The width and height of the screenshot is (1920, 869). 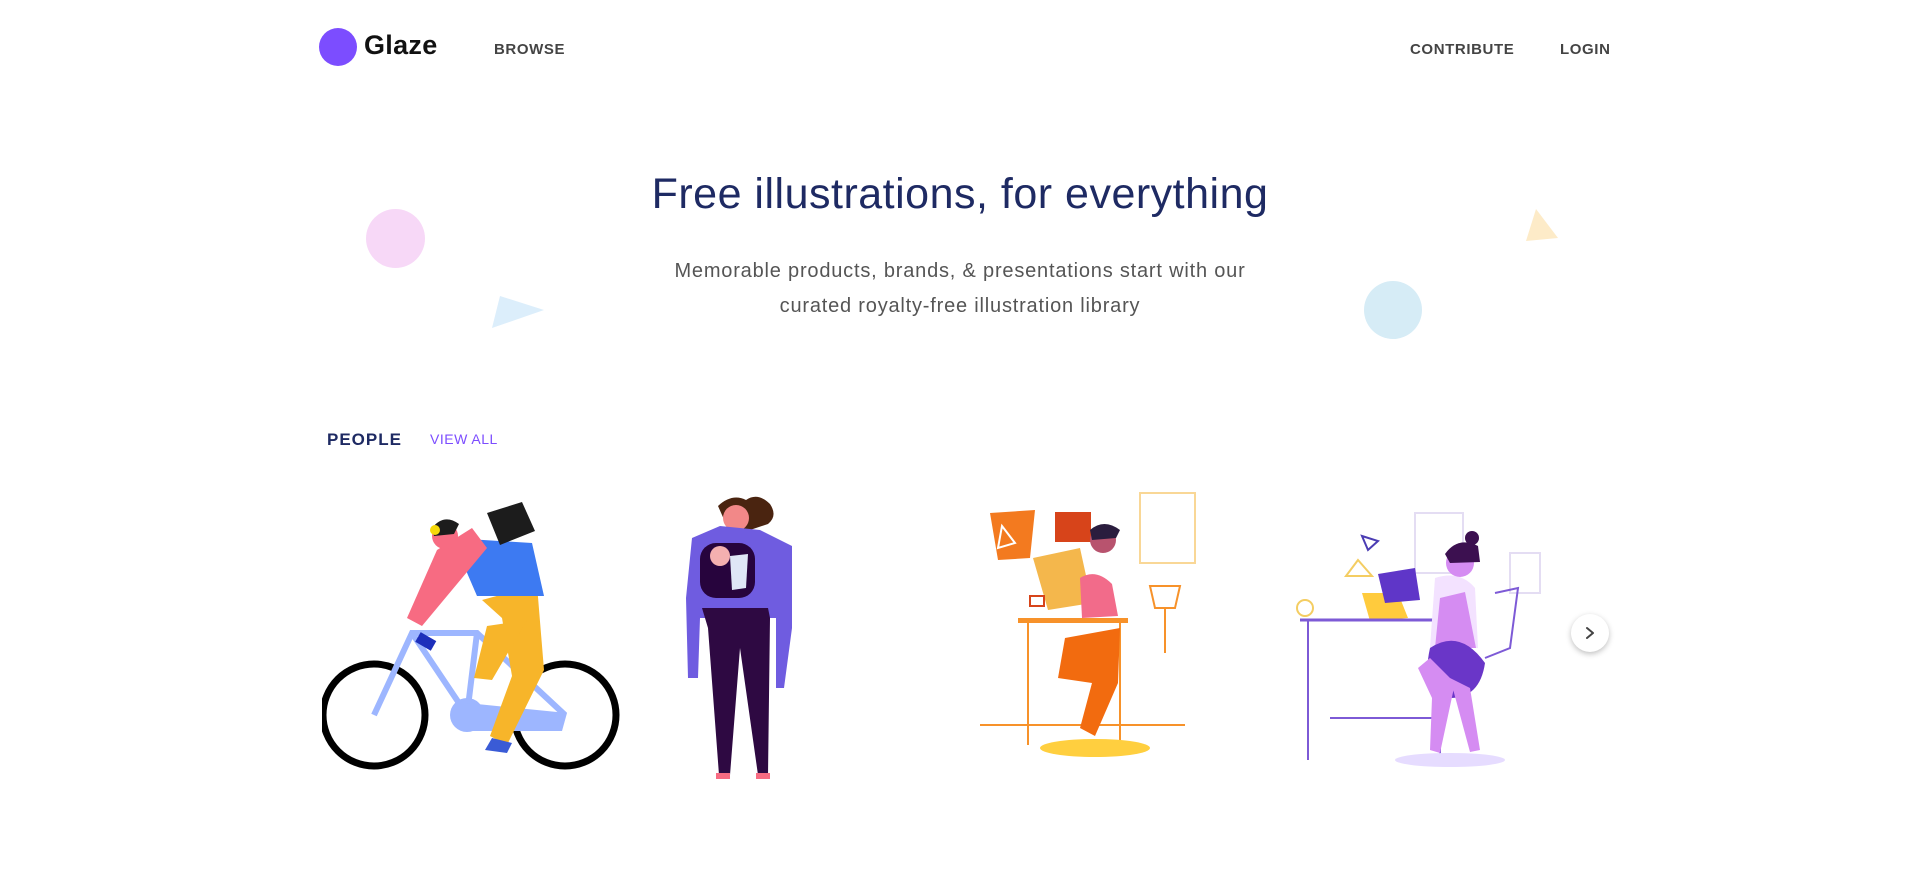 What do you see at coordinates (739, 637) in the screenshot?
I see `parent-with-baby-carrier-illustration` at bounding box center [739, 637].